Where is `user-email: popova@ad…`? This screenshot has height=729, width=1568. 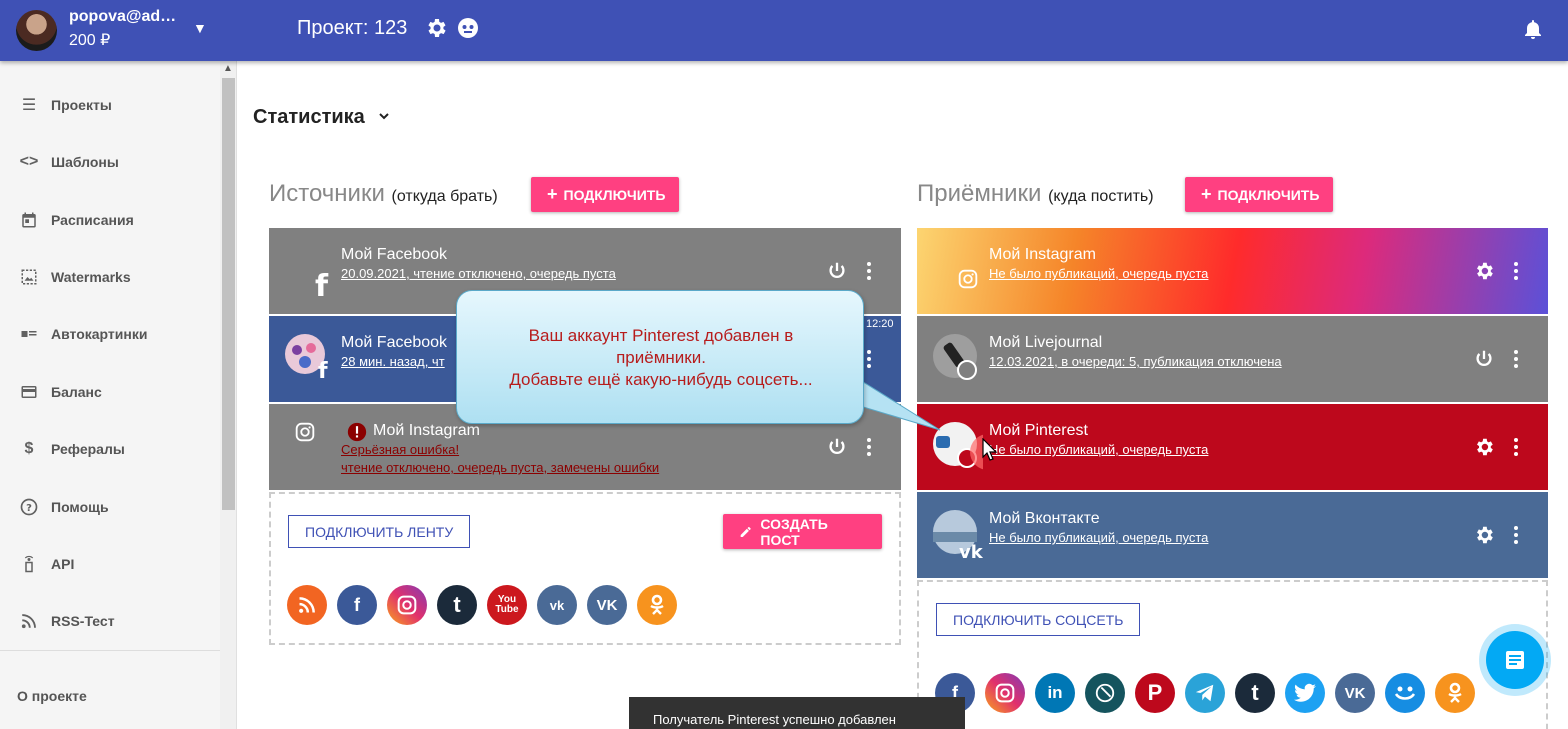
user-email: popova@ad… is located at coordinates (122, 17).